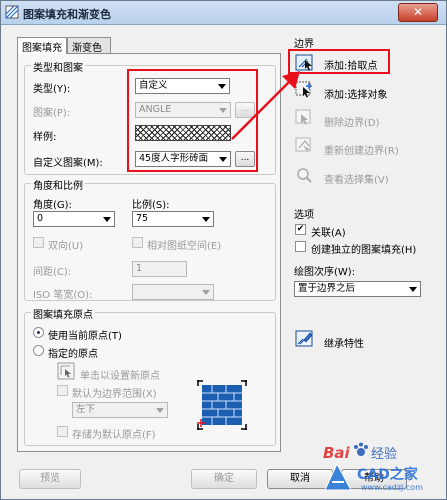 The width and height of the screenshot is (447, 500). What do you see at coordinates (66, 371) in the screenshot?
I see `pick-origin-icon` at bounding box center [66, 371].